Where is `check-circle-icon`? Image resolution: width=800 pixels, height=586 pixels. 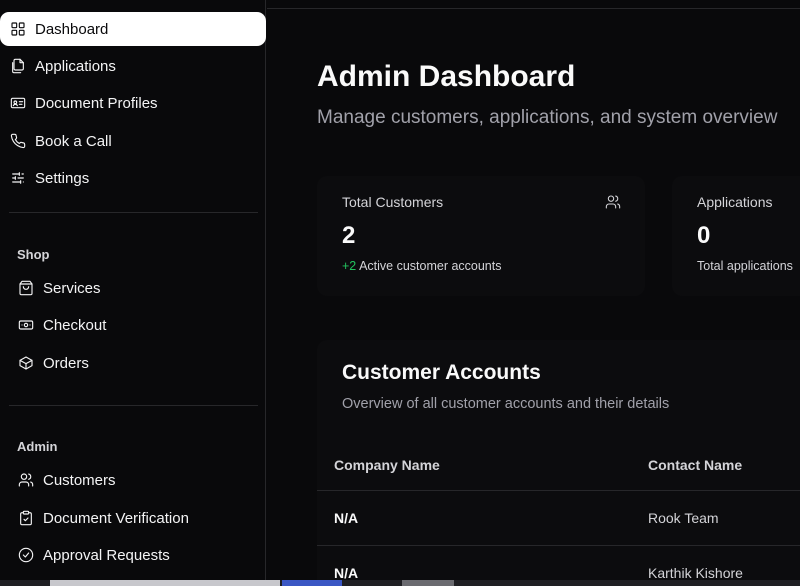 check-circle-icon is located at coordinates (26, 555).